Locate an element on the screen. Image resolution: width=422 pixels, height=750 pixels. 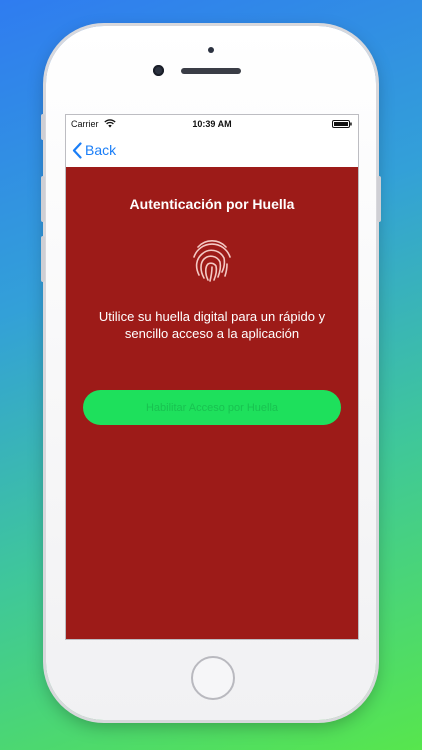
volume-up-button is located at coordinates (43, 199).